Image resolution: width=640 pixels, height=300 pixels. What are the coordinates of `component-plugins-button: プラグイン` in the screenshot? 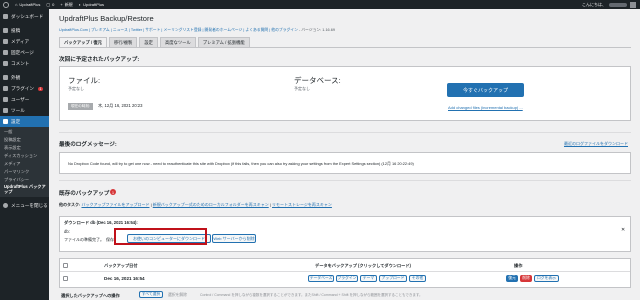 It's located at (347, 278).